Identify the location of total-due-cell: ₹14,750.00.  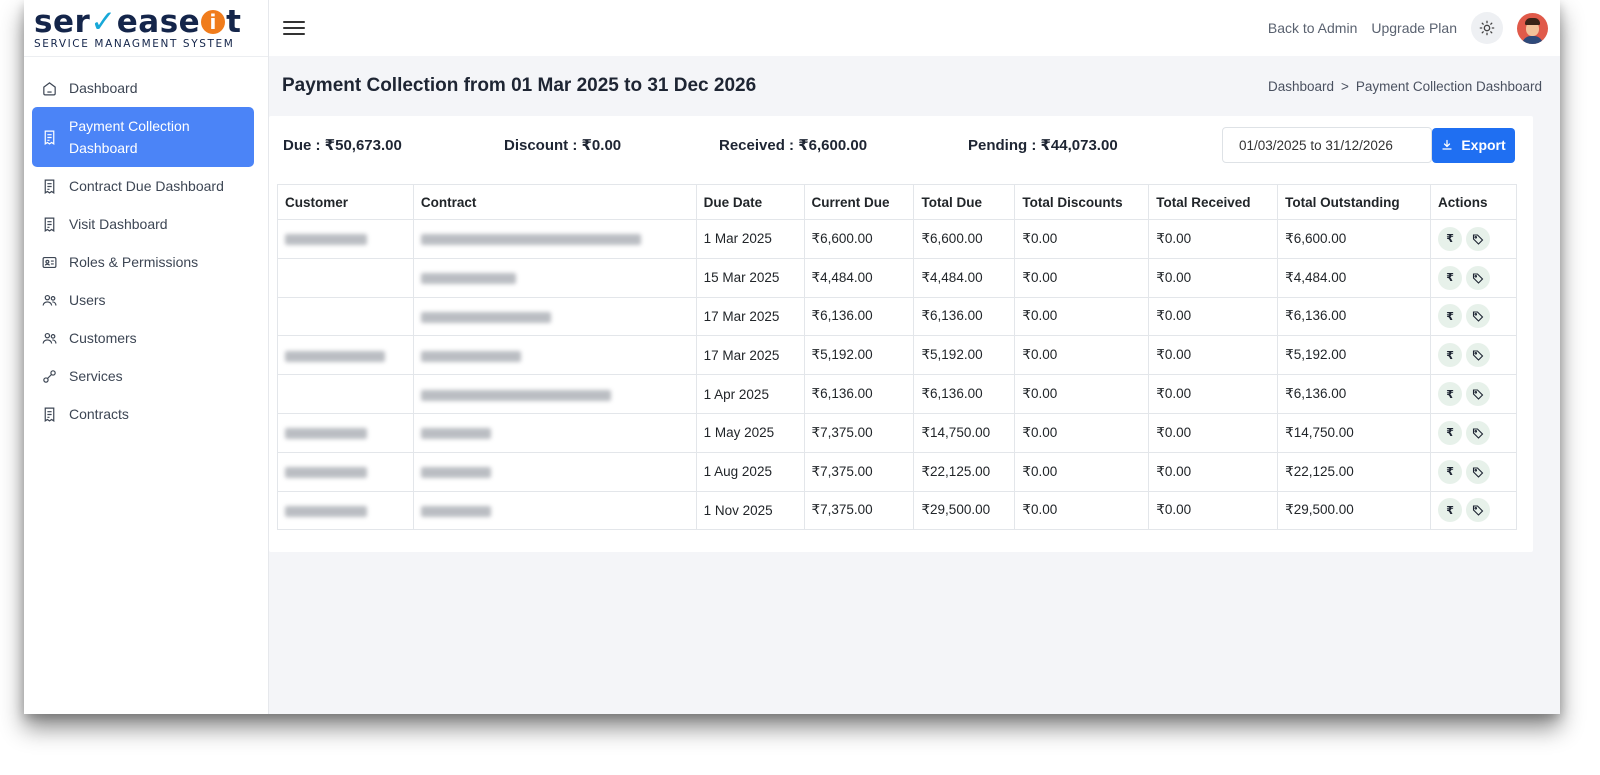
(964, 432).